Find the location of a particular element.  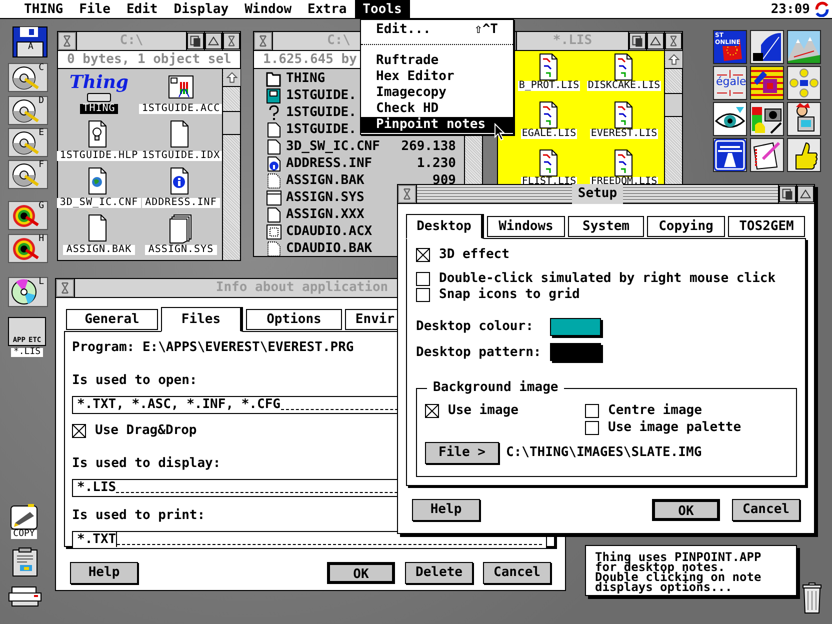

copy-icon is located at coordinates (24, 516).